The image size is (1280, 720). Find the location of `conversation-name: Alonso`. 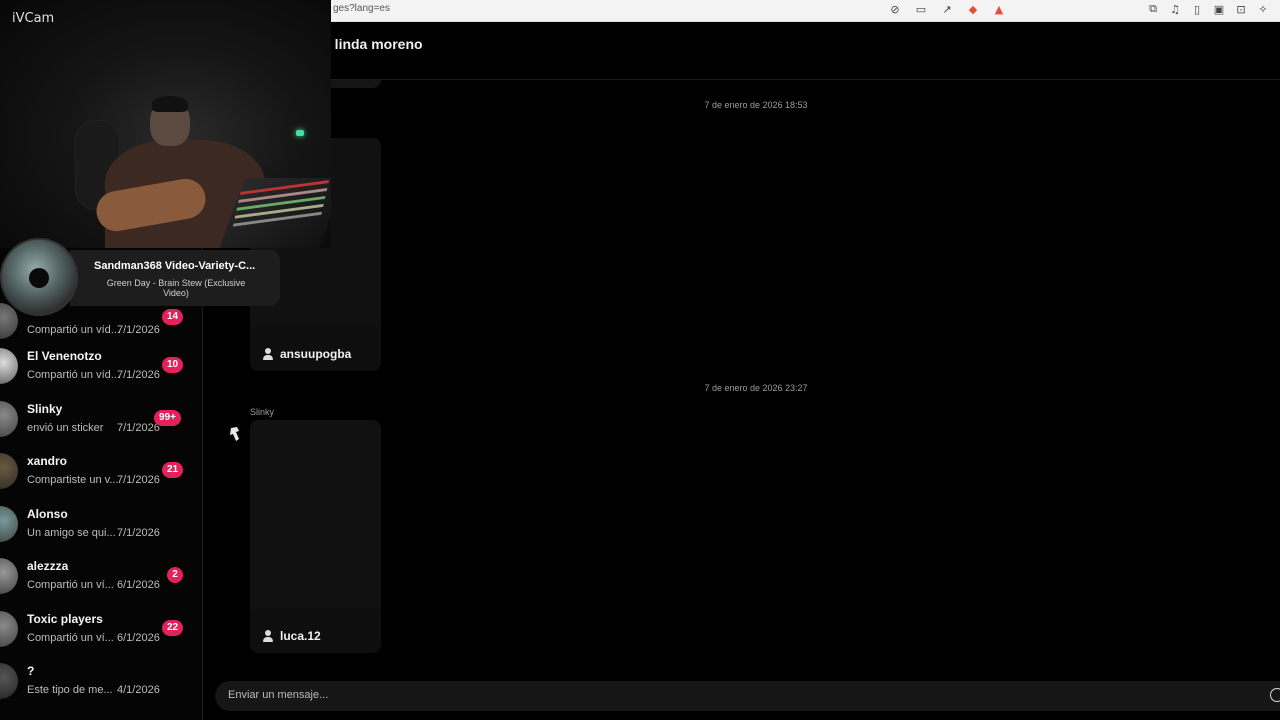

conversation-name: Alonso is located at coordinates (47, 514).